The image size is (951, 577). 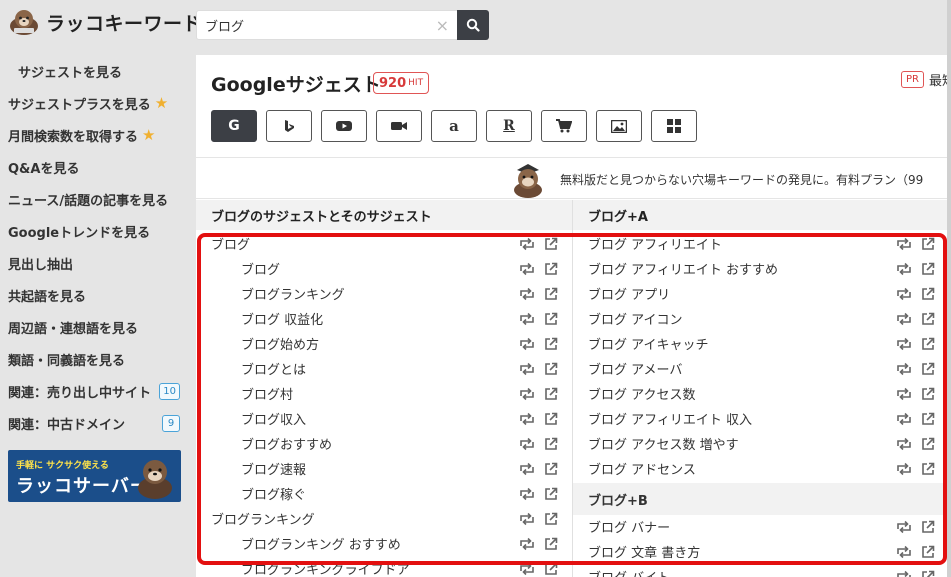 What do you see at coordinates (325, 568) in the screenshot?
I see `keyword-text: ブログランキングライフドア` at bounding box center [325, 568].